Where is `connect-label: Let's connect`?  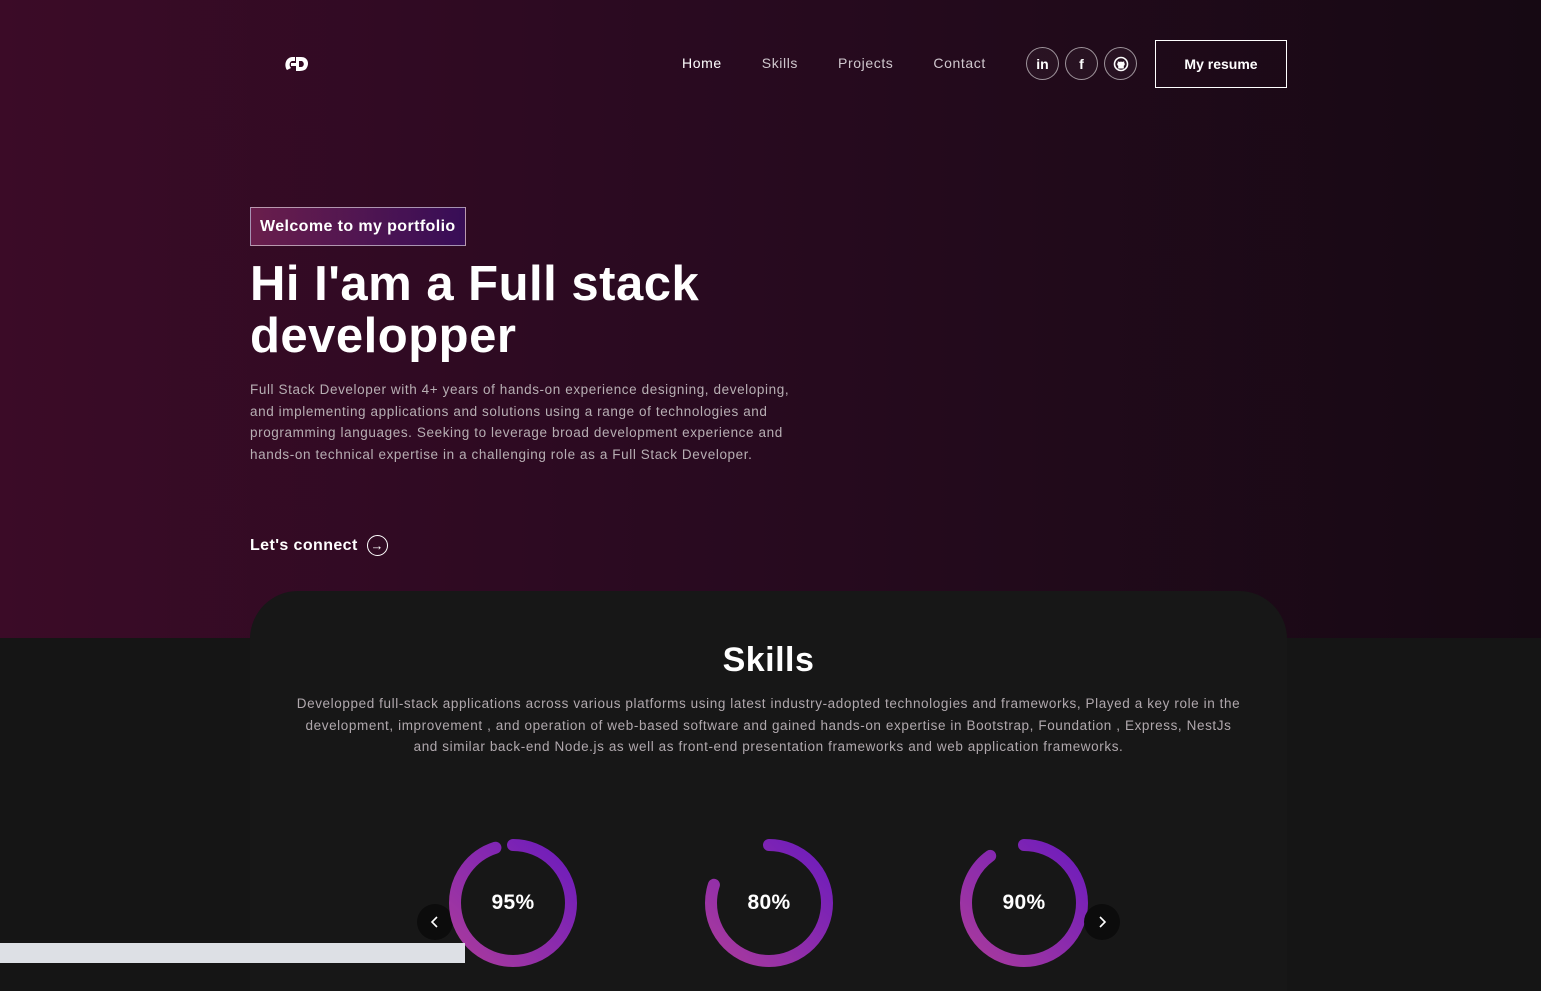 connect-label: Let's connect is located at coordinates (304, 545).